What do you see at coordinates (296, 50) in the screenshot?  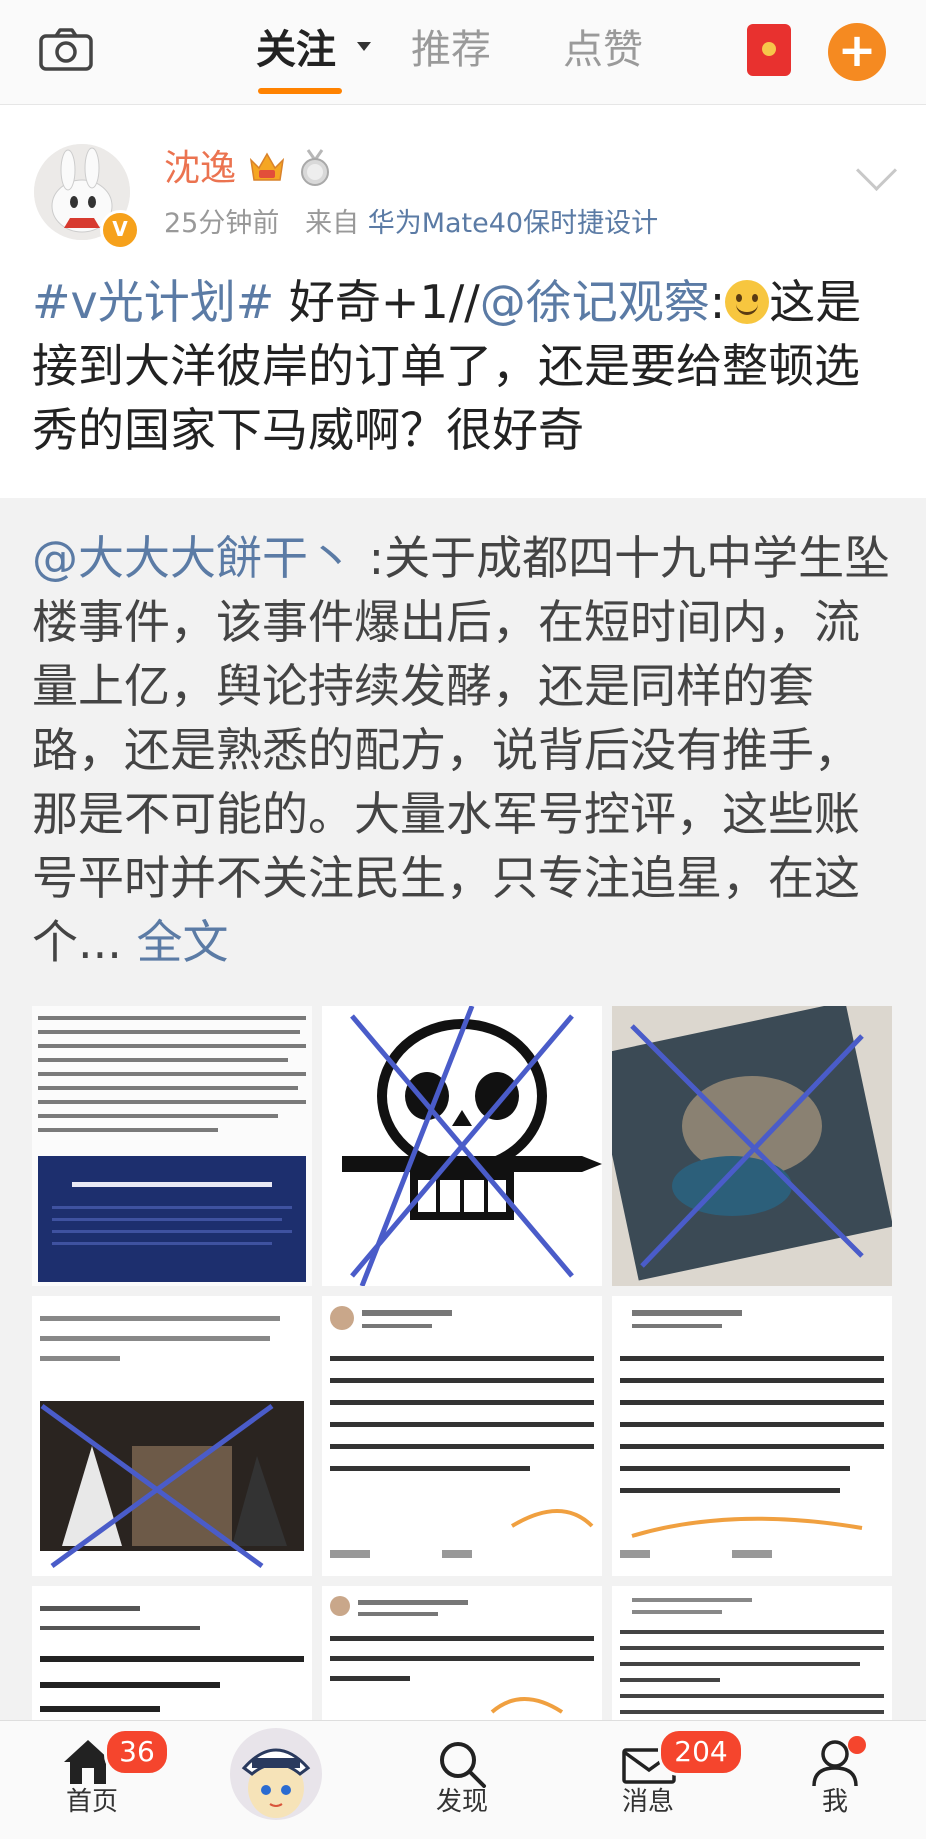 I see `tab-following: 关注` at bounding box center [296, 50].